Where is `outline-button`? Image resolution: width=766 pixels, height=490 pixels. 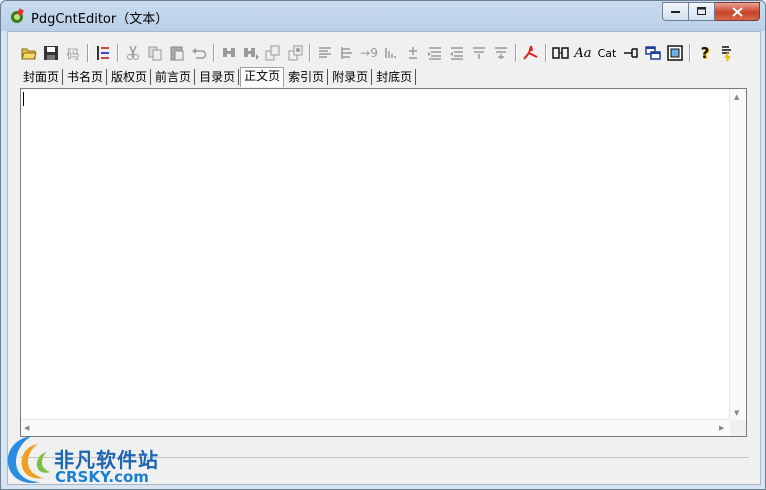
outline-button is located at coordinates (103, 53).